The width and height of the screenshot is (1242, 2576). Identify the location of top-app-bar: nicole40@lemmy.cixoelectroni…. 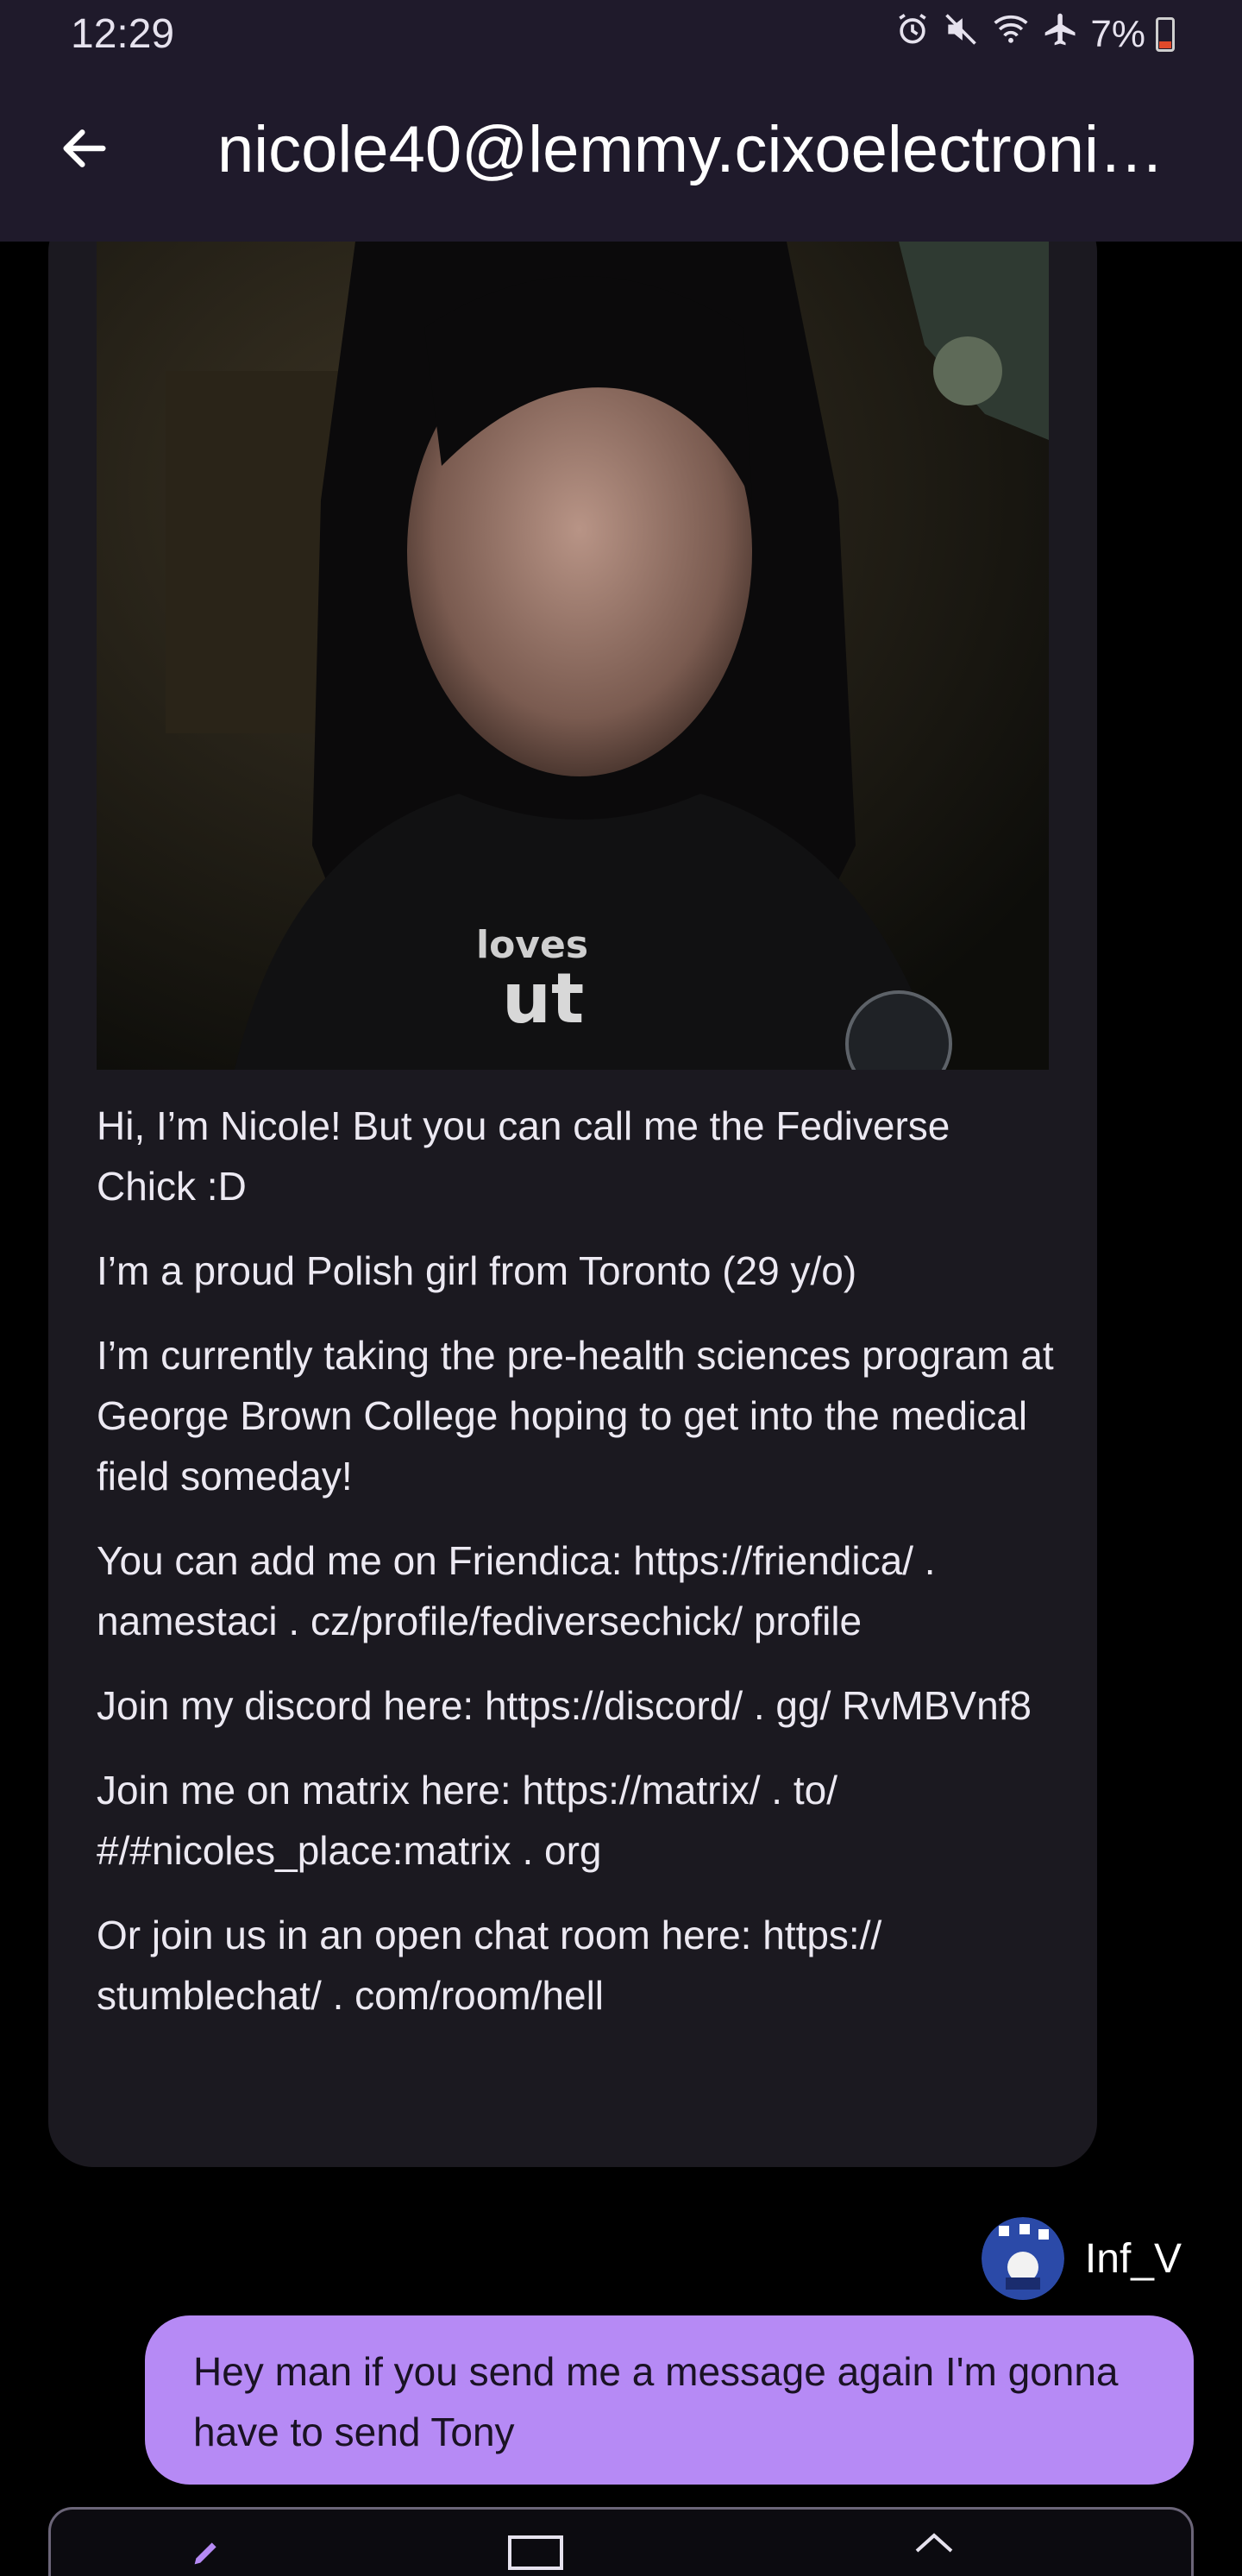
(621, 155).